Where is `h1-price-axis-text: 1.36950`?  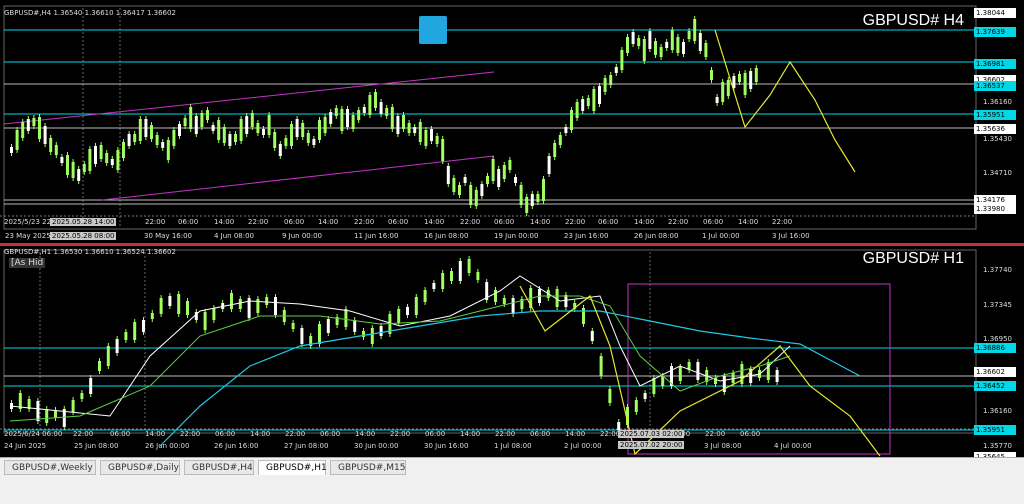 h1-price-axis-text: 1.36950 is located at coordinates (997, 339).